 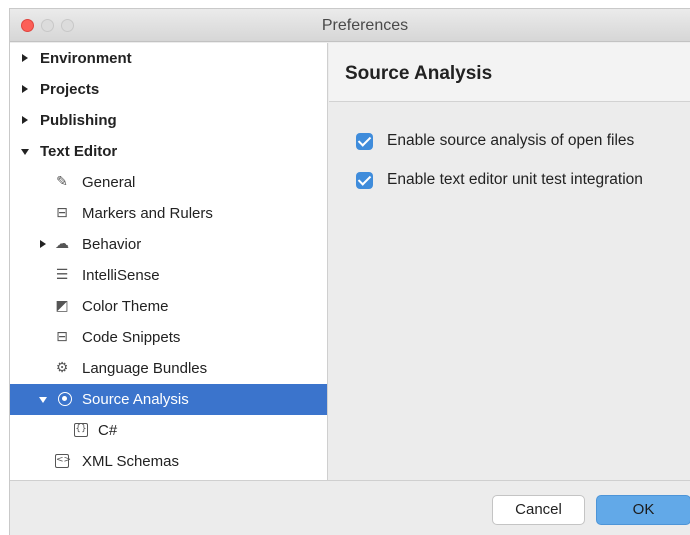 I want to click on sidebar-item-label: Code Snippets, so click(x=131, y=337).